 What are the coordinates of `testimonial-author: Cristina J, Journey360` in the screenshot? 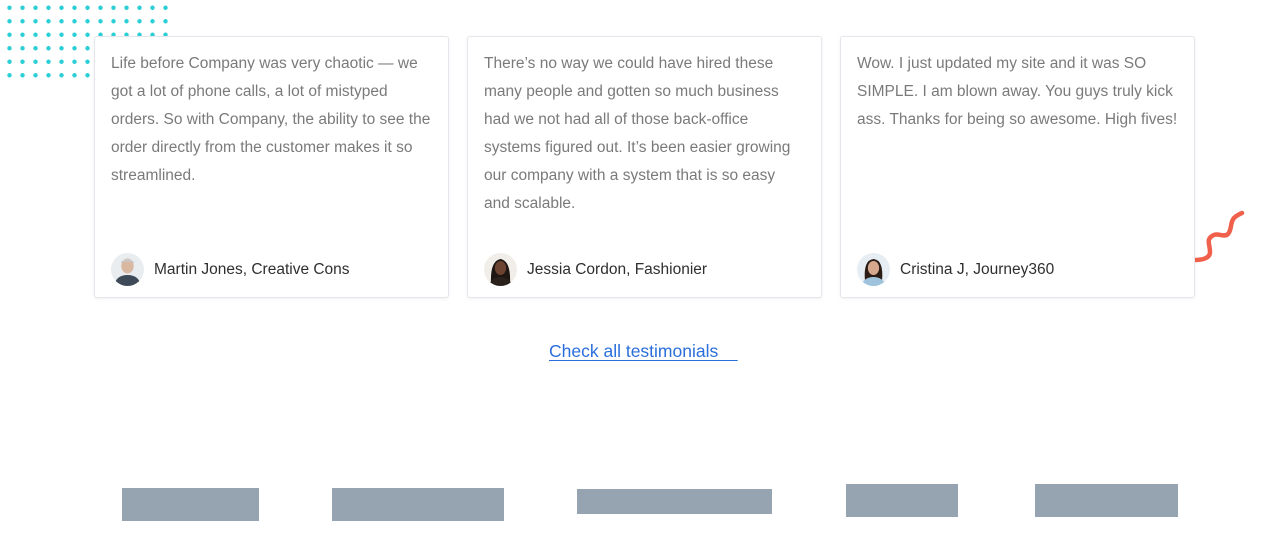 It's located at (955, 269).